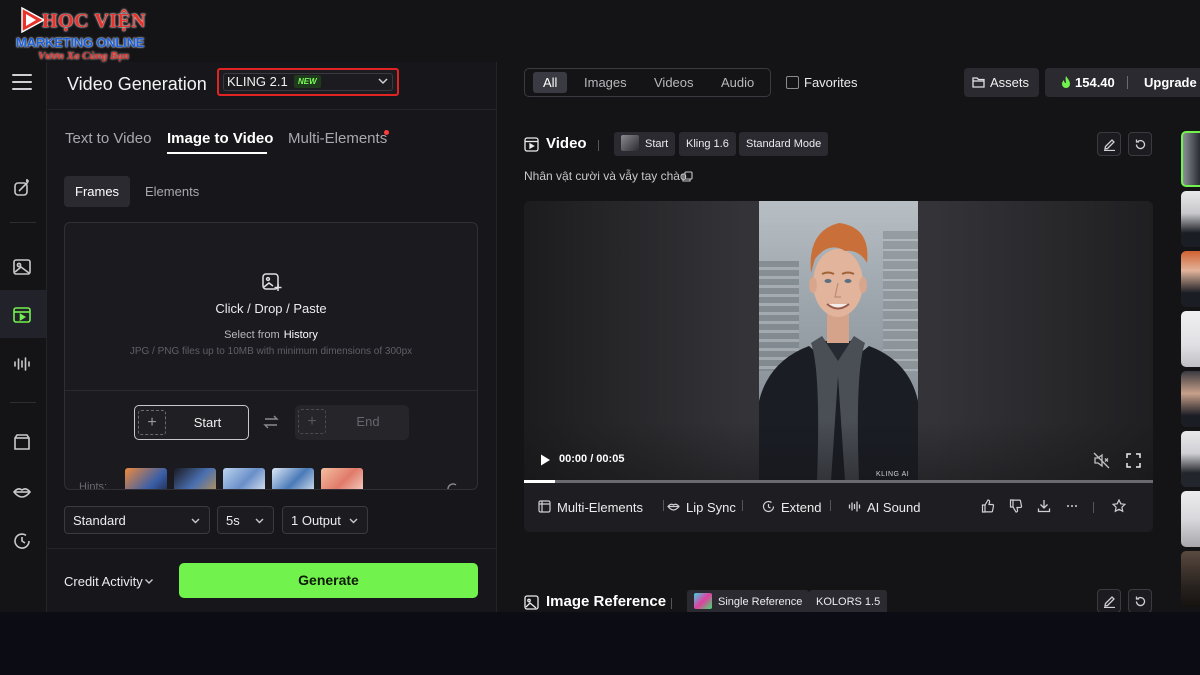 This screenshot has width=1200, height=675. What do you see at coordinates (590, 507) in the screenshot?
I see `multi-elements-action: Multi-Elements` at bounding box center [590, 507].